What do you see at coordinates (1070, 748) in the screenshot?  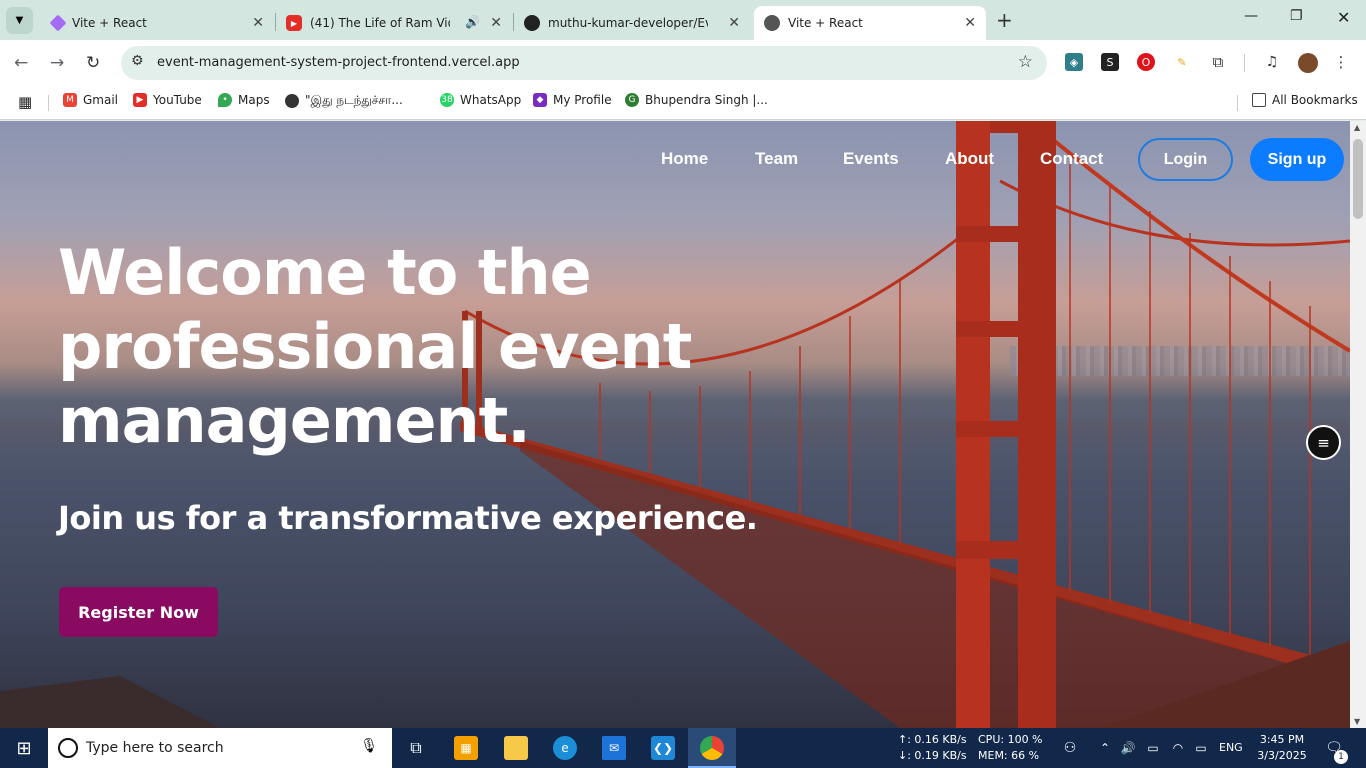 I see `people-icon: ⚇` at bounding box center [1070, 748].